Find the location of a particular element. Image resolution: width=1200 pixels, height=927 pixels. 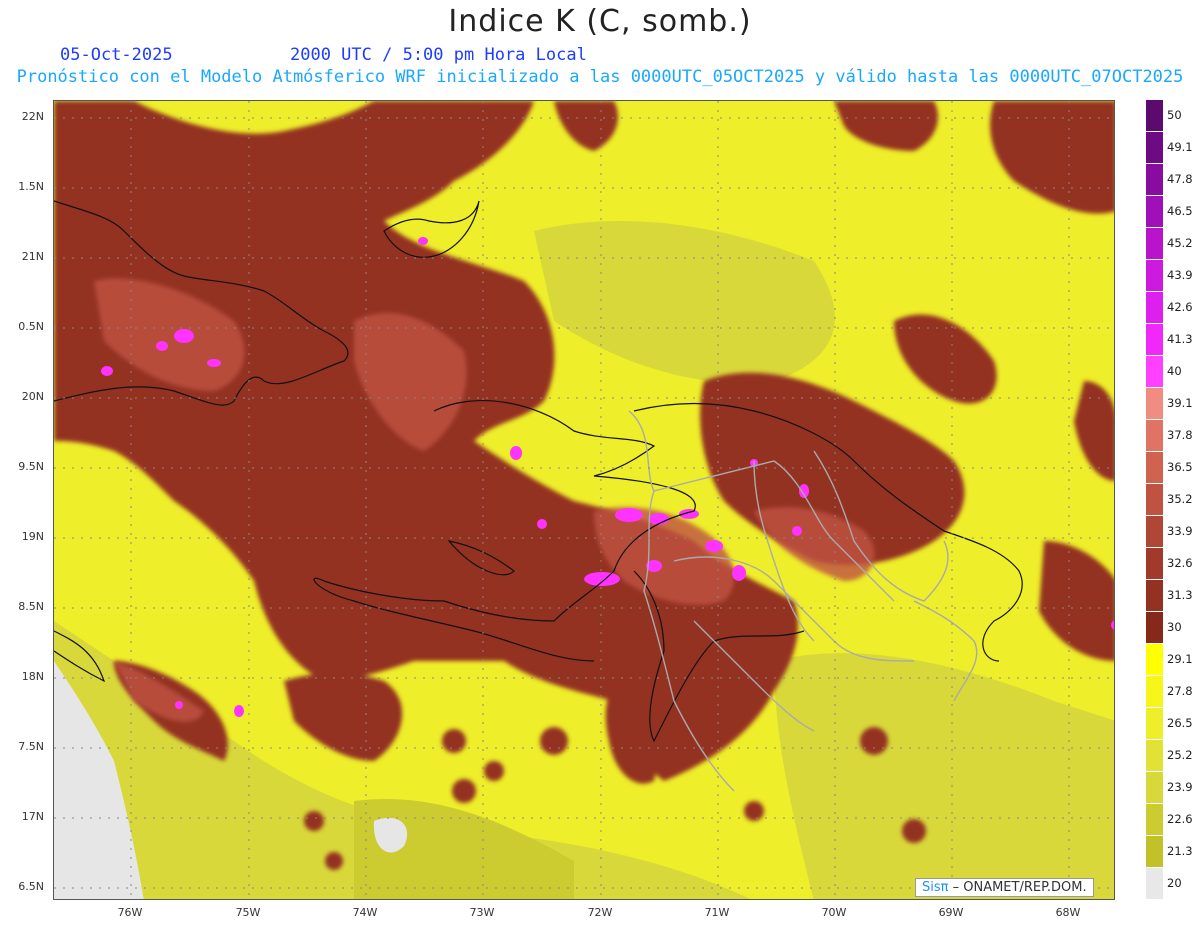

lon-label: 71W is located at coordinates (717, 912).